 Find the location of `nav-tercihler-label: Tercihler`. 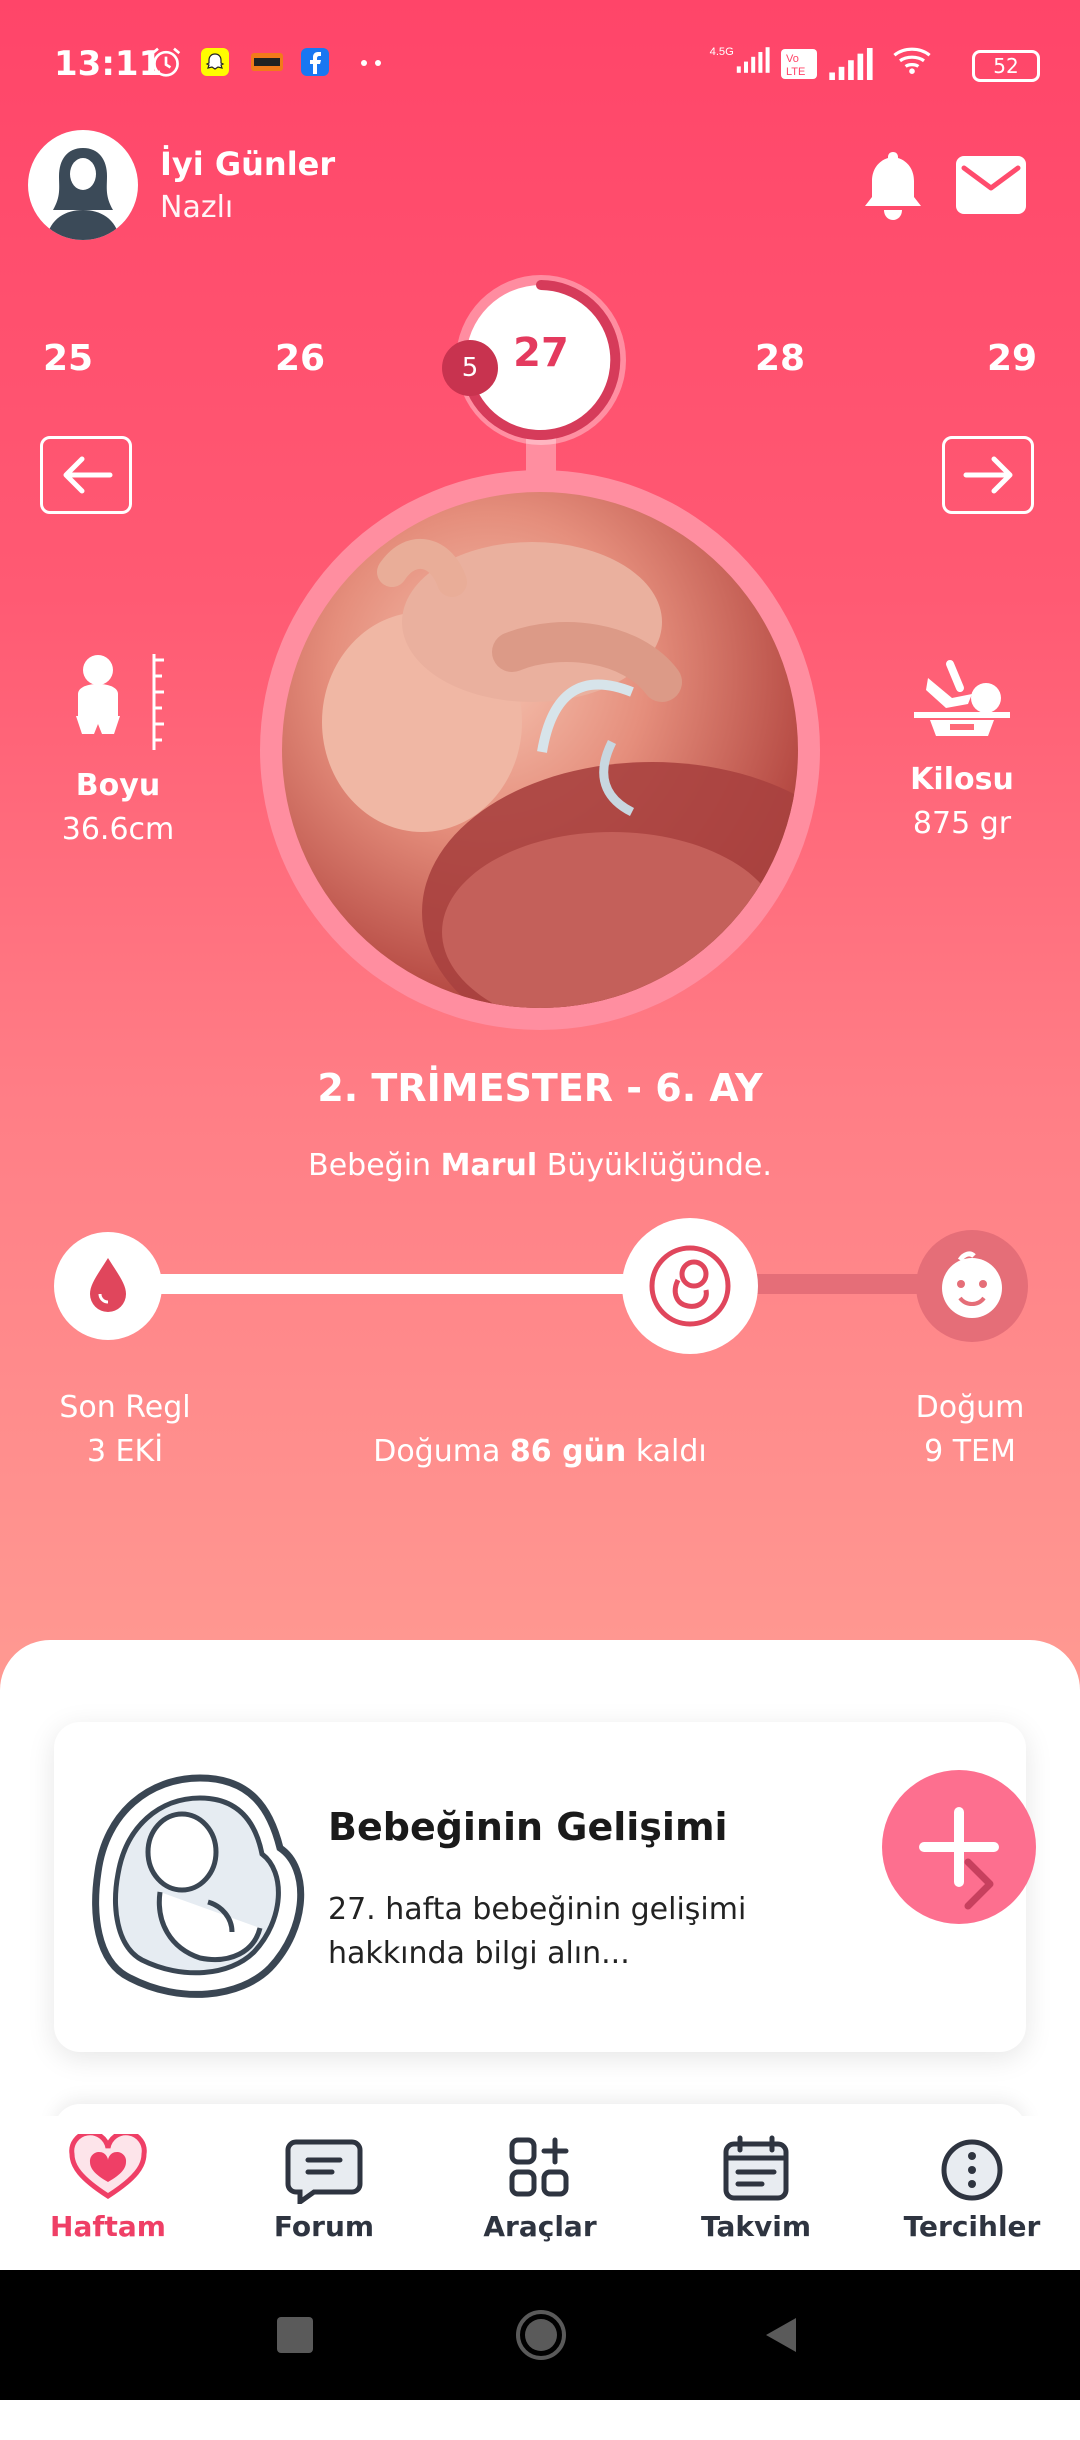

nav-tercihler-label: Tercihler is located at coordinates (972, 2226).